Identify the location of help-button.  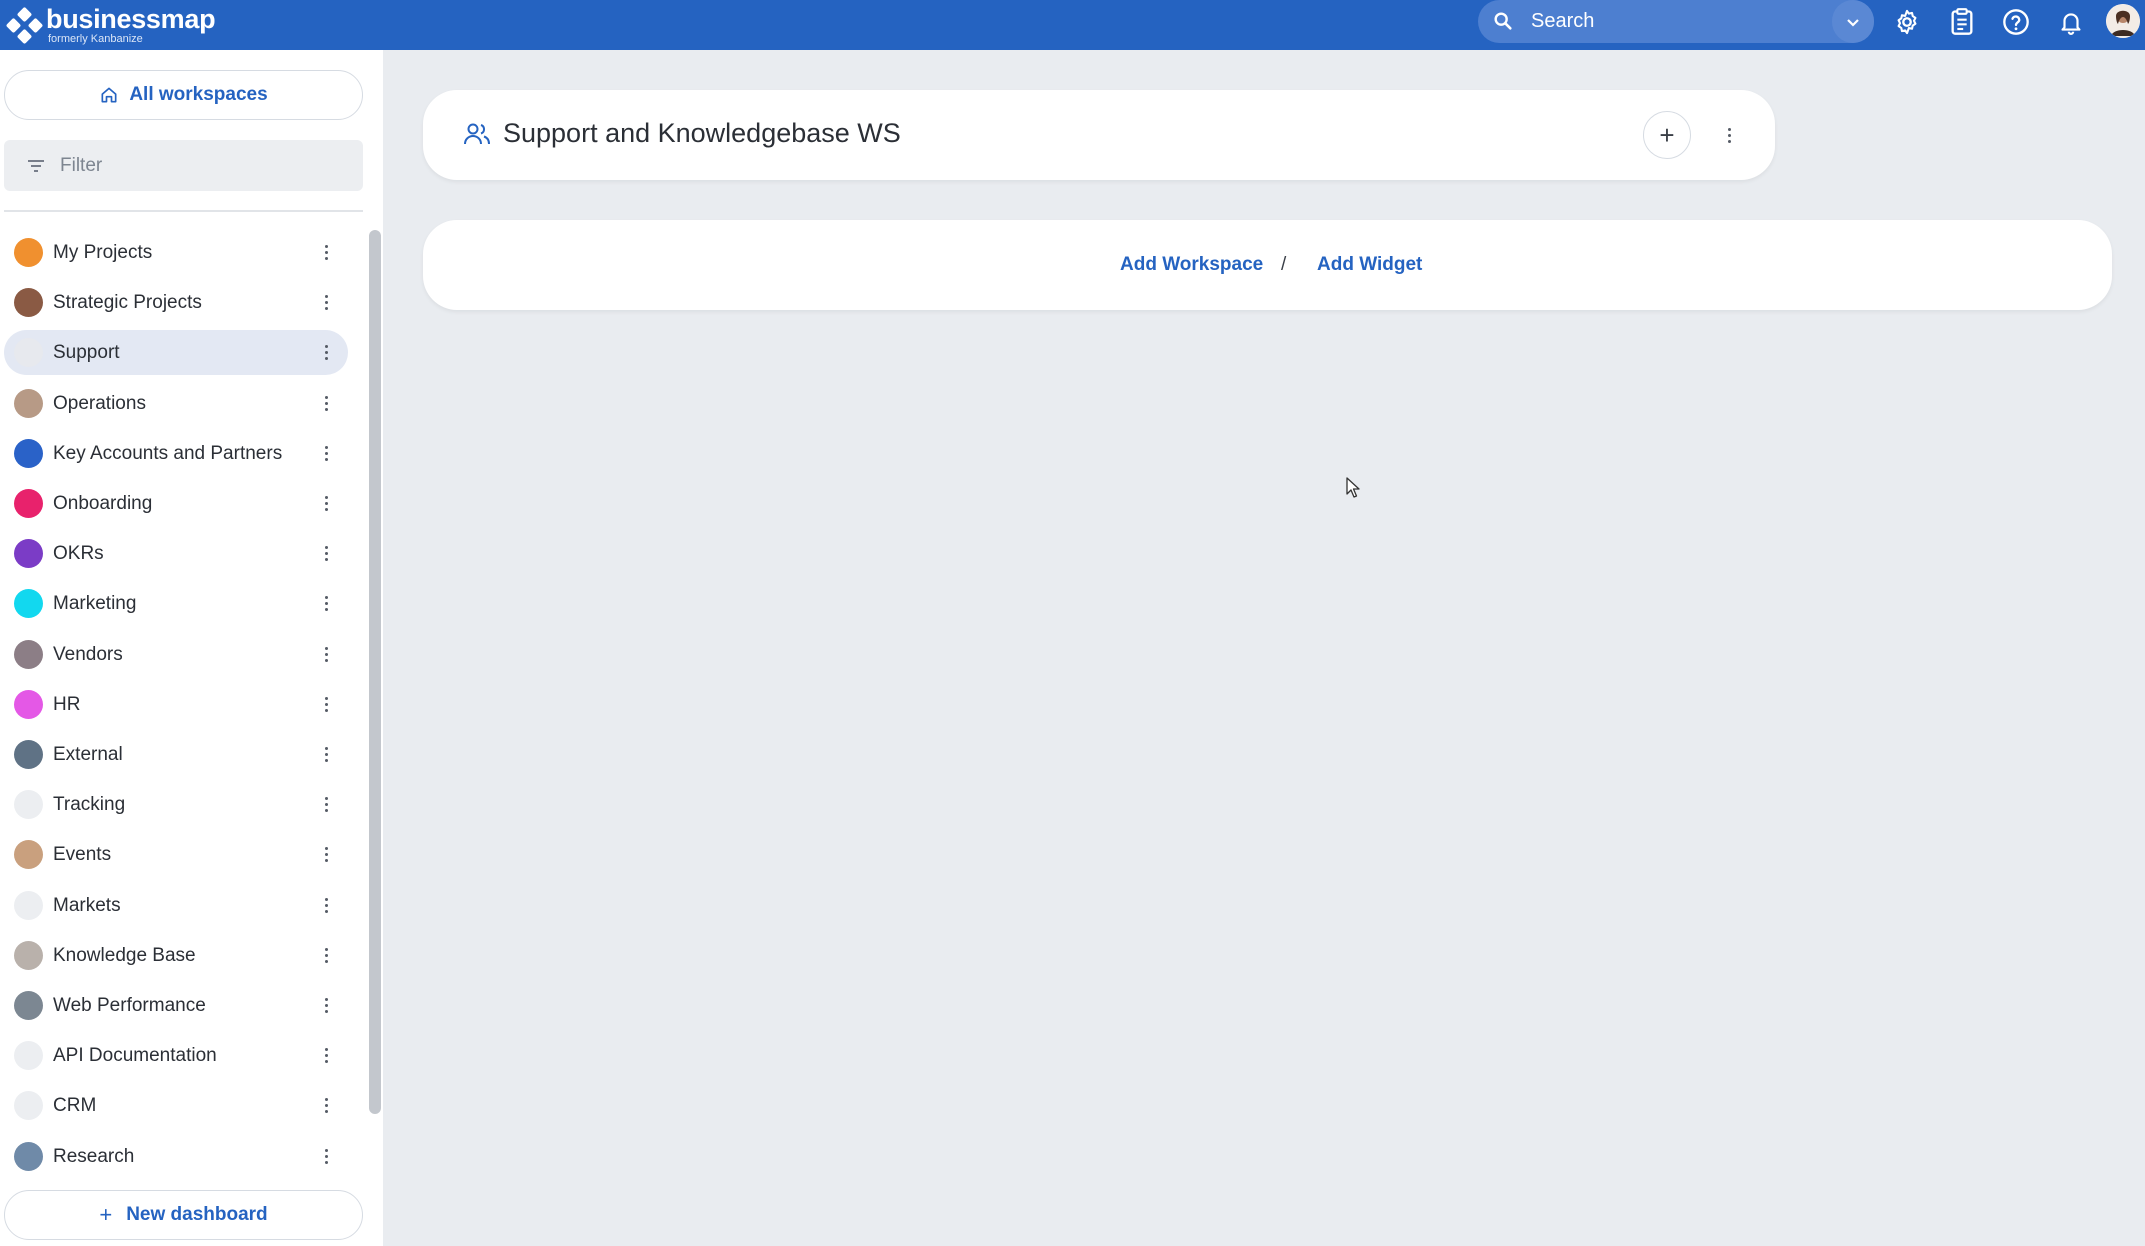
(2016, 22).